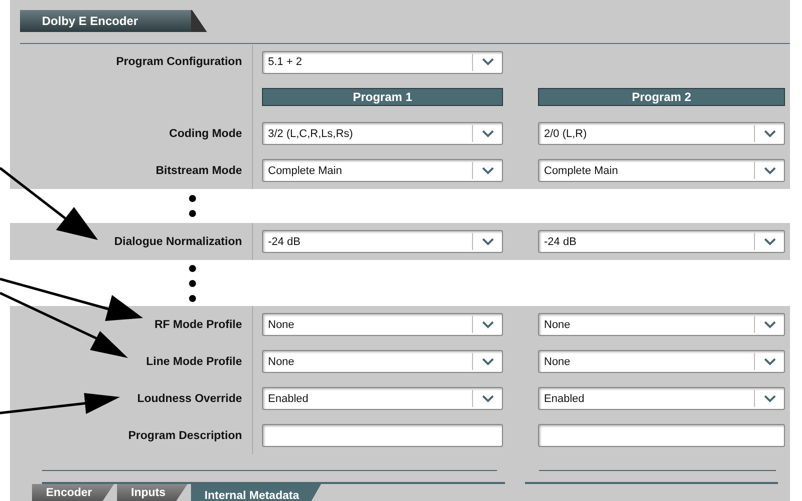  Describe the element at coordinates (198, 324) in the screenshot. I see `field-label: RF Mode Profile` at that location.